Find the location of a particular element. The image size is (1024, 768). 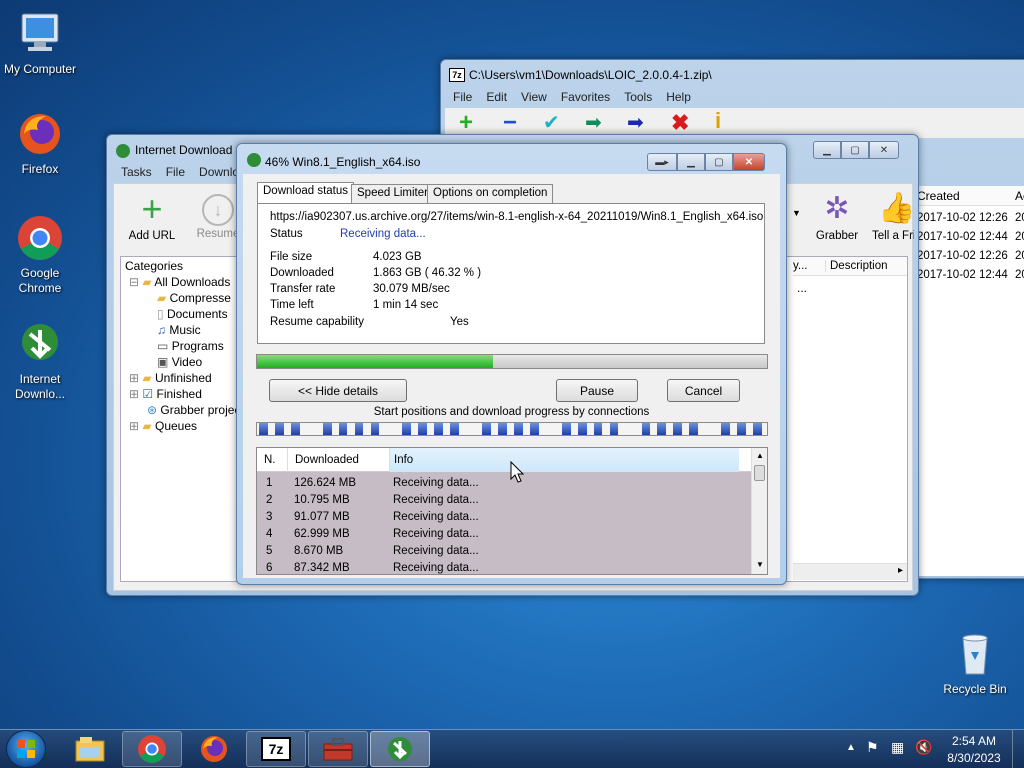

desktop-icon-my-computer: My Computer is located at coordinates (40, 43).